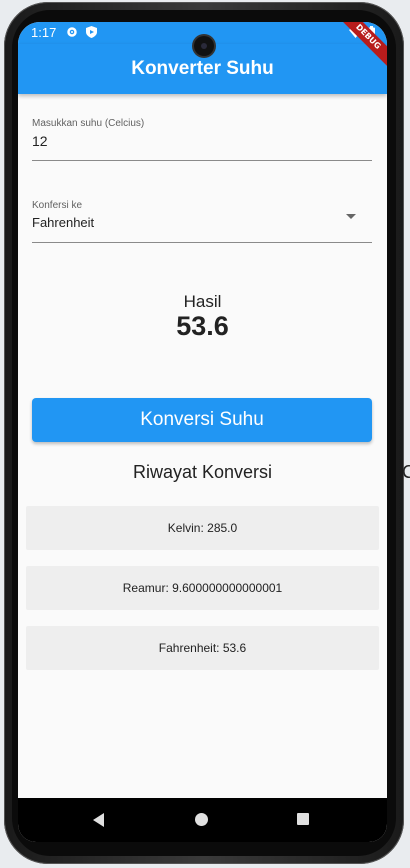 This screenshot has width=410, height=868. Describe the element at coordinates (57, 205) in the screenshot. I see `conversion-dropdown-label: Konfersi ke` at that location.